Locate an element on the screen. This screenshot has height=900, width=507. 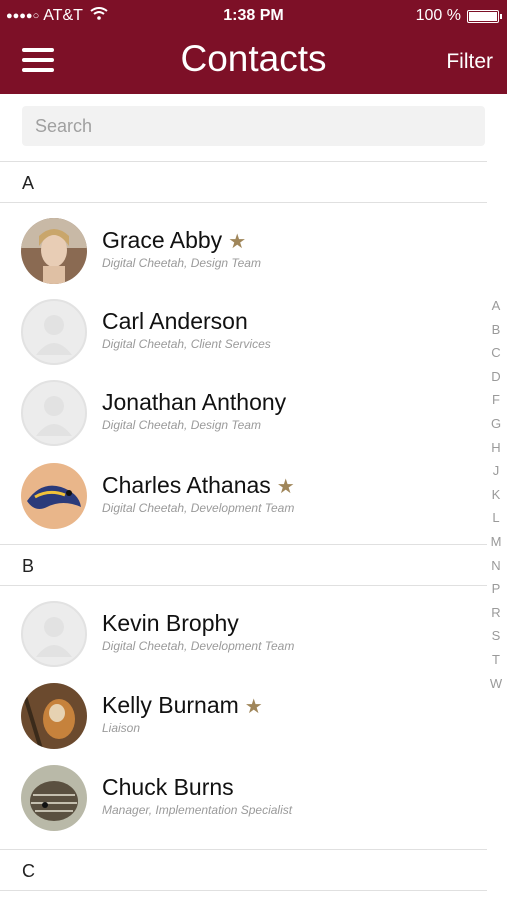
contact-row: Grace Abby ★ Digital Cheetah, Design Team is located at coordinates (243, 246).